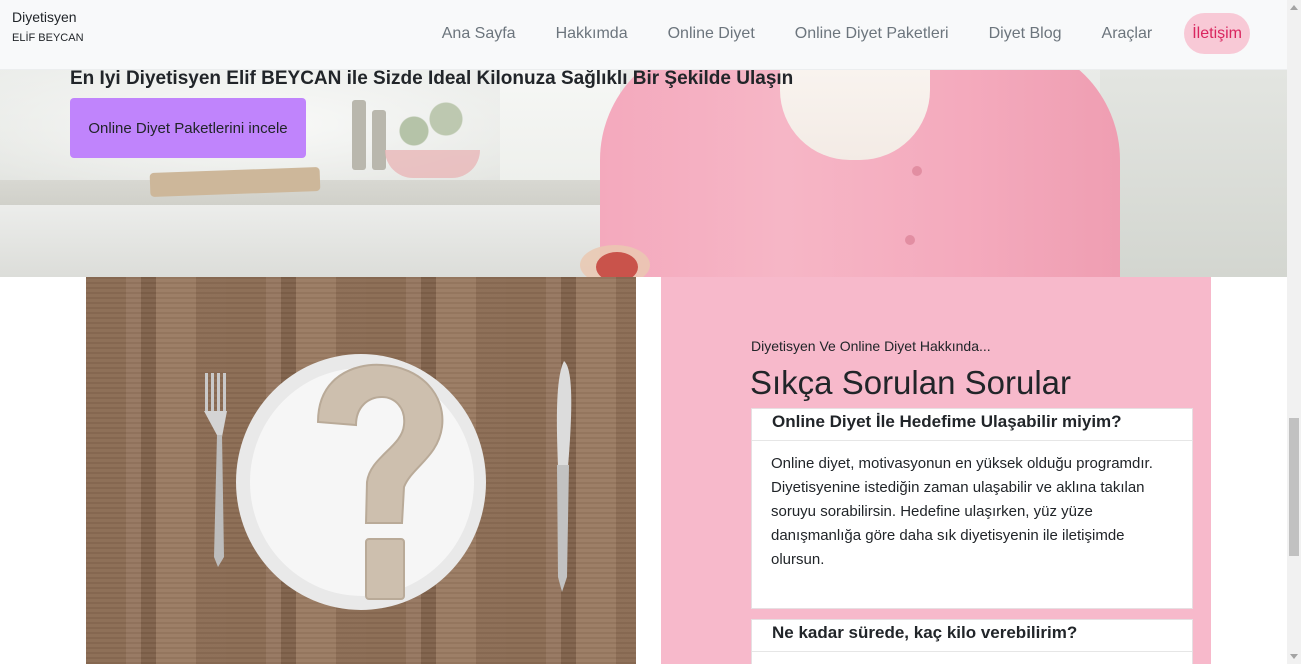  What do you see at coordinates (872, 33) in the screenshot?
I see `nav-item-online-diyet-paketleri: Online Diyet Paketleri` at bounding box center [872, 33].